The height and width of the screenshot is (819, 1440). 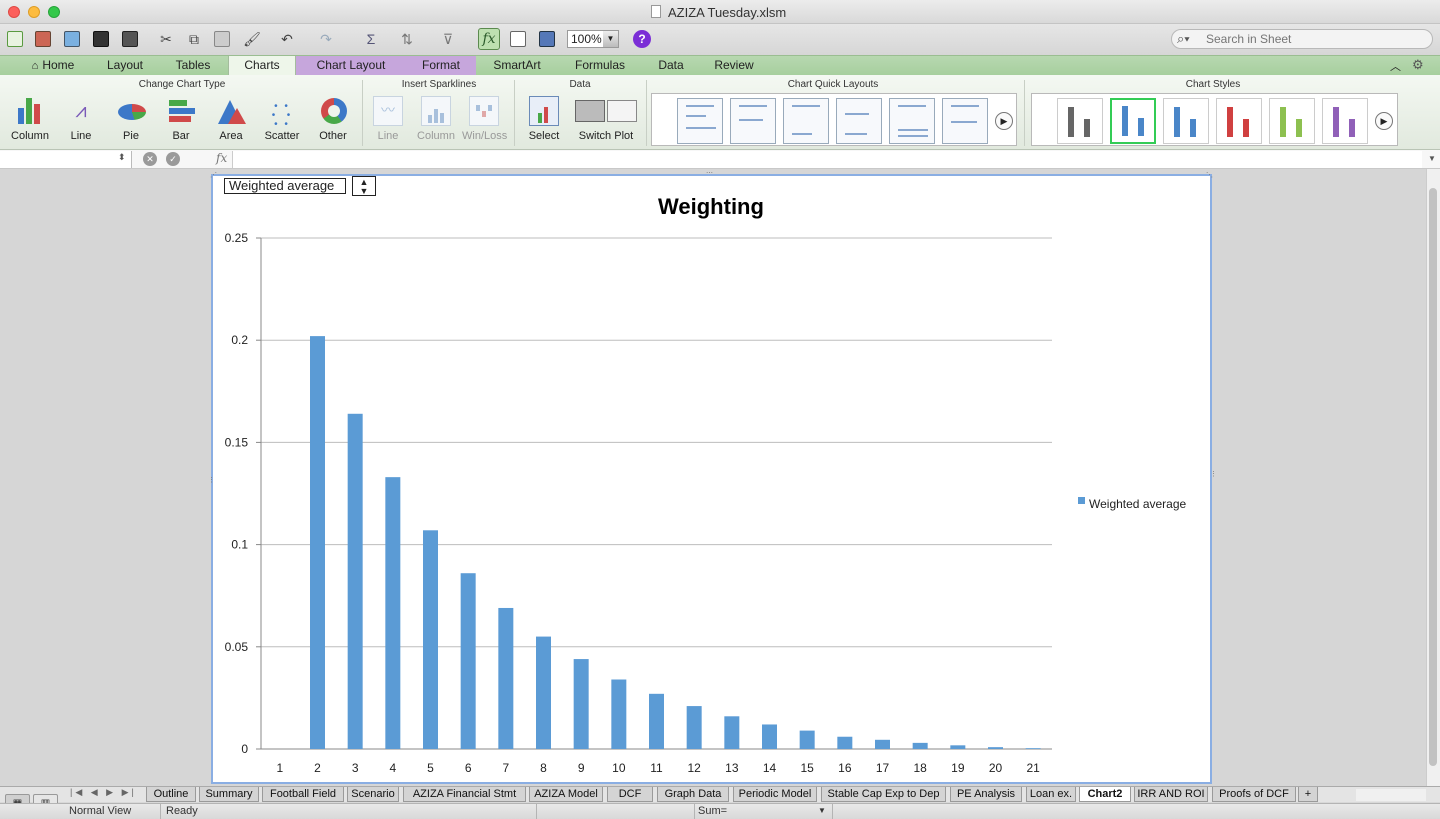 What do you see at coordinates (693, 794) in the screenshot?
I see `sheet-tab: Graph Data` at bounding box center [693, 794].